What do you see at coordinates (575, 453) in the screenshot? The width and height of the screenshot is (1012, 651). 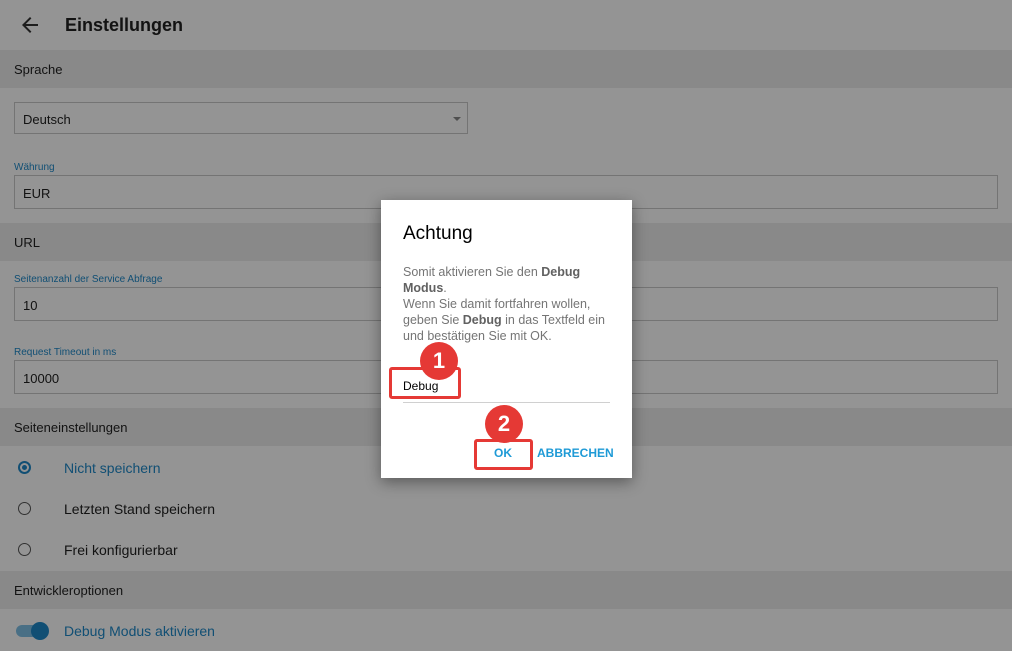 I see `cancel-button: ABBRECHEN` at bounding box center [575, 453].